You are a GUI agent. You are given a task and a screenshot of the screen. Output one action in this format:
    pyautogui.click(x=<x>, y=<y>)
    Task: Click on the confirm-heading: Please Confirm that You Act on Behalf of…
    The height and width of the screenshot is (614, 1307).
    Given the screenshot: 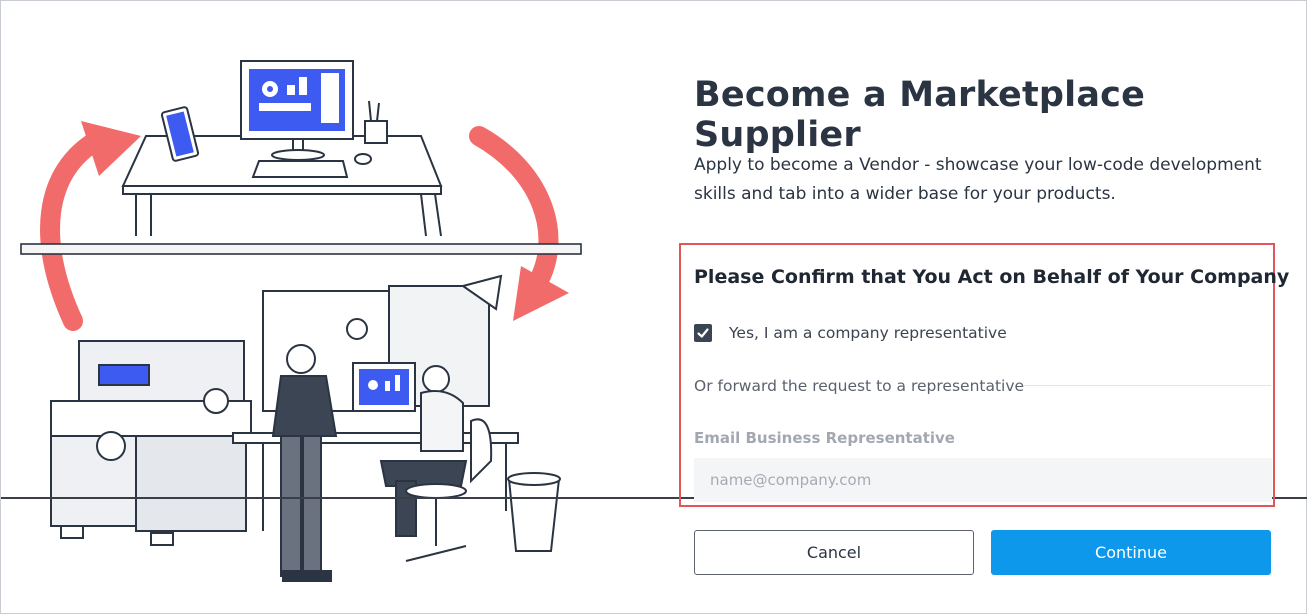 What is the action you would take?
    pyautogui.click(x=992, y=277)
    